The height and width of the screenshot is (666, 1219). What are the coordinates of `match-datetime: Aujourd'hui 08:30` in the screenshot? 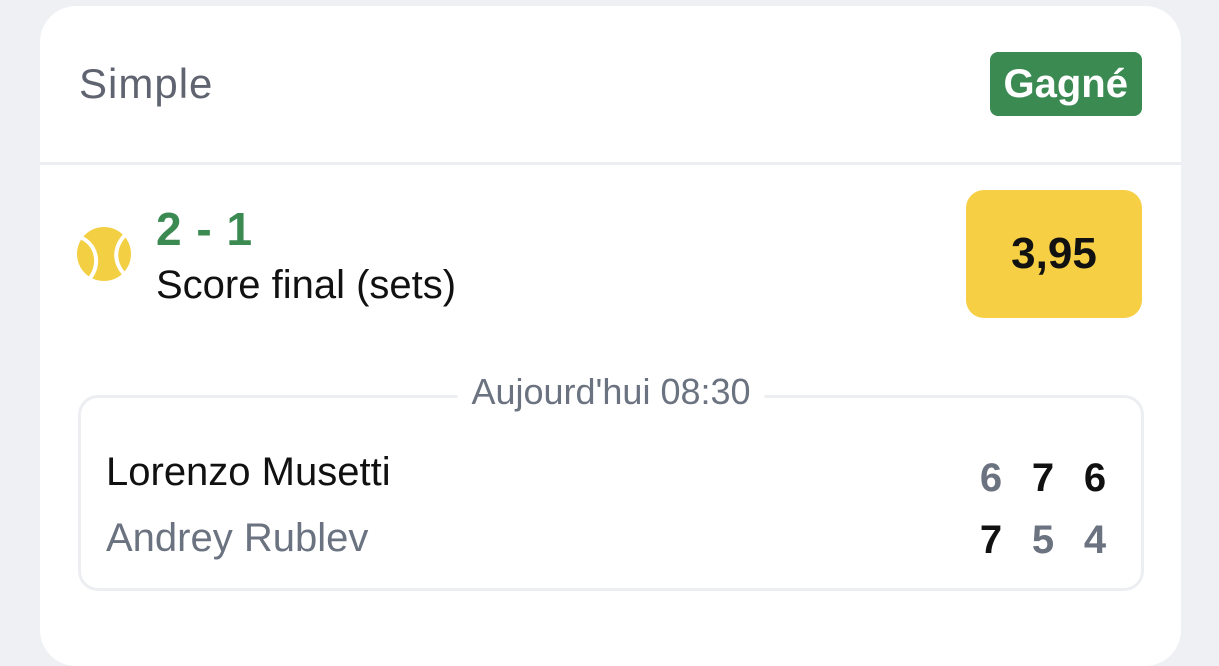 It's located at (611, 392).